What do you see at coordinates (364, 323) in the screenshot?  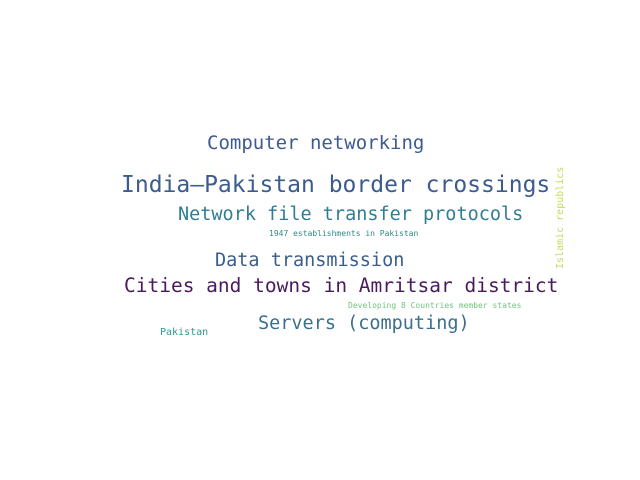 I see `word-servers-computing: Servers (computing)` at bounding box center [364, 323].